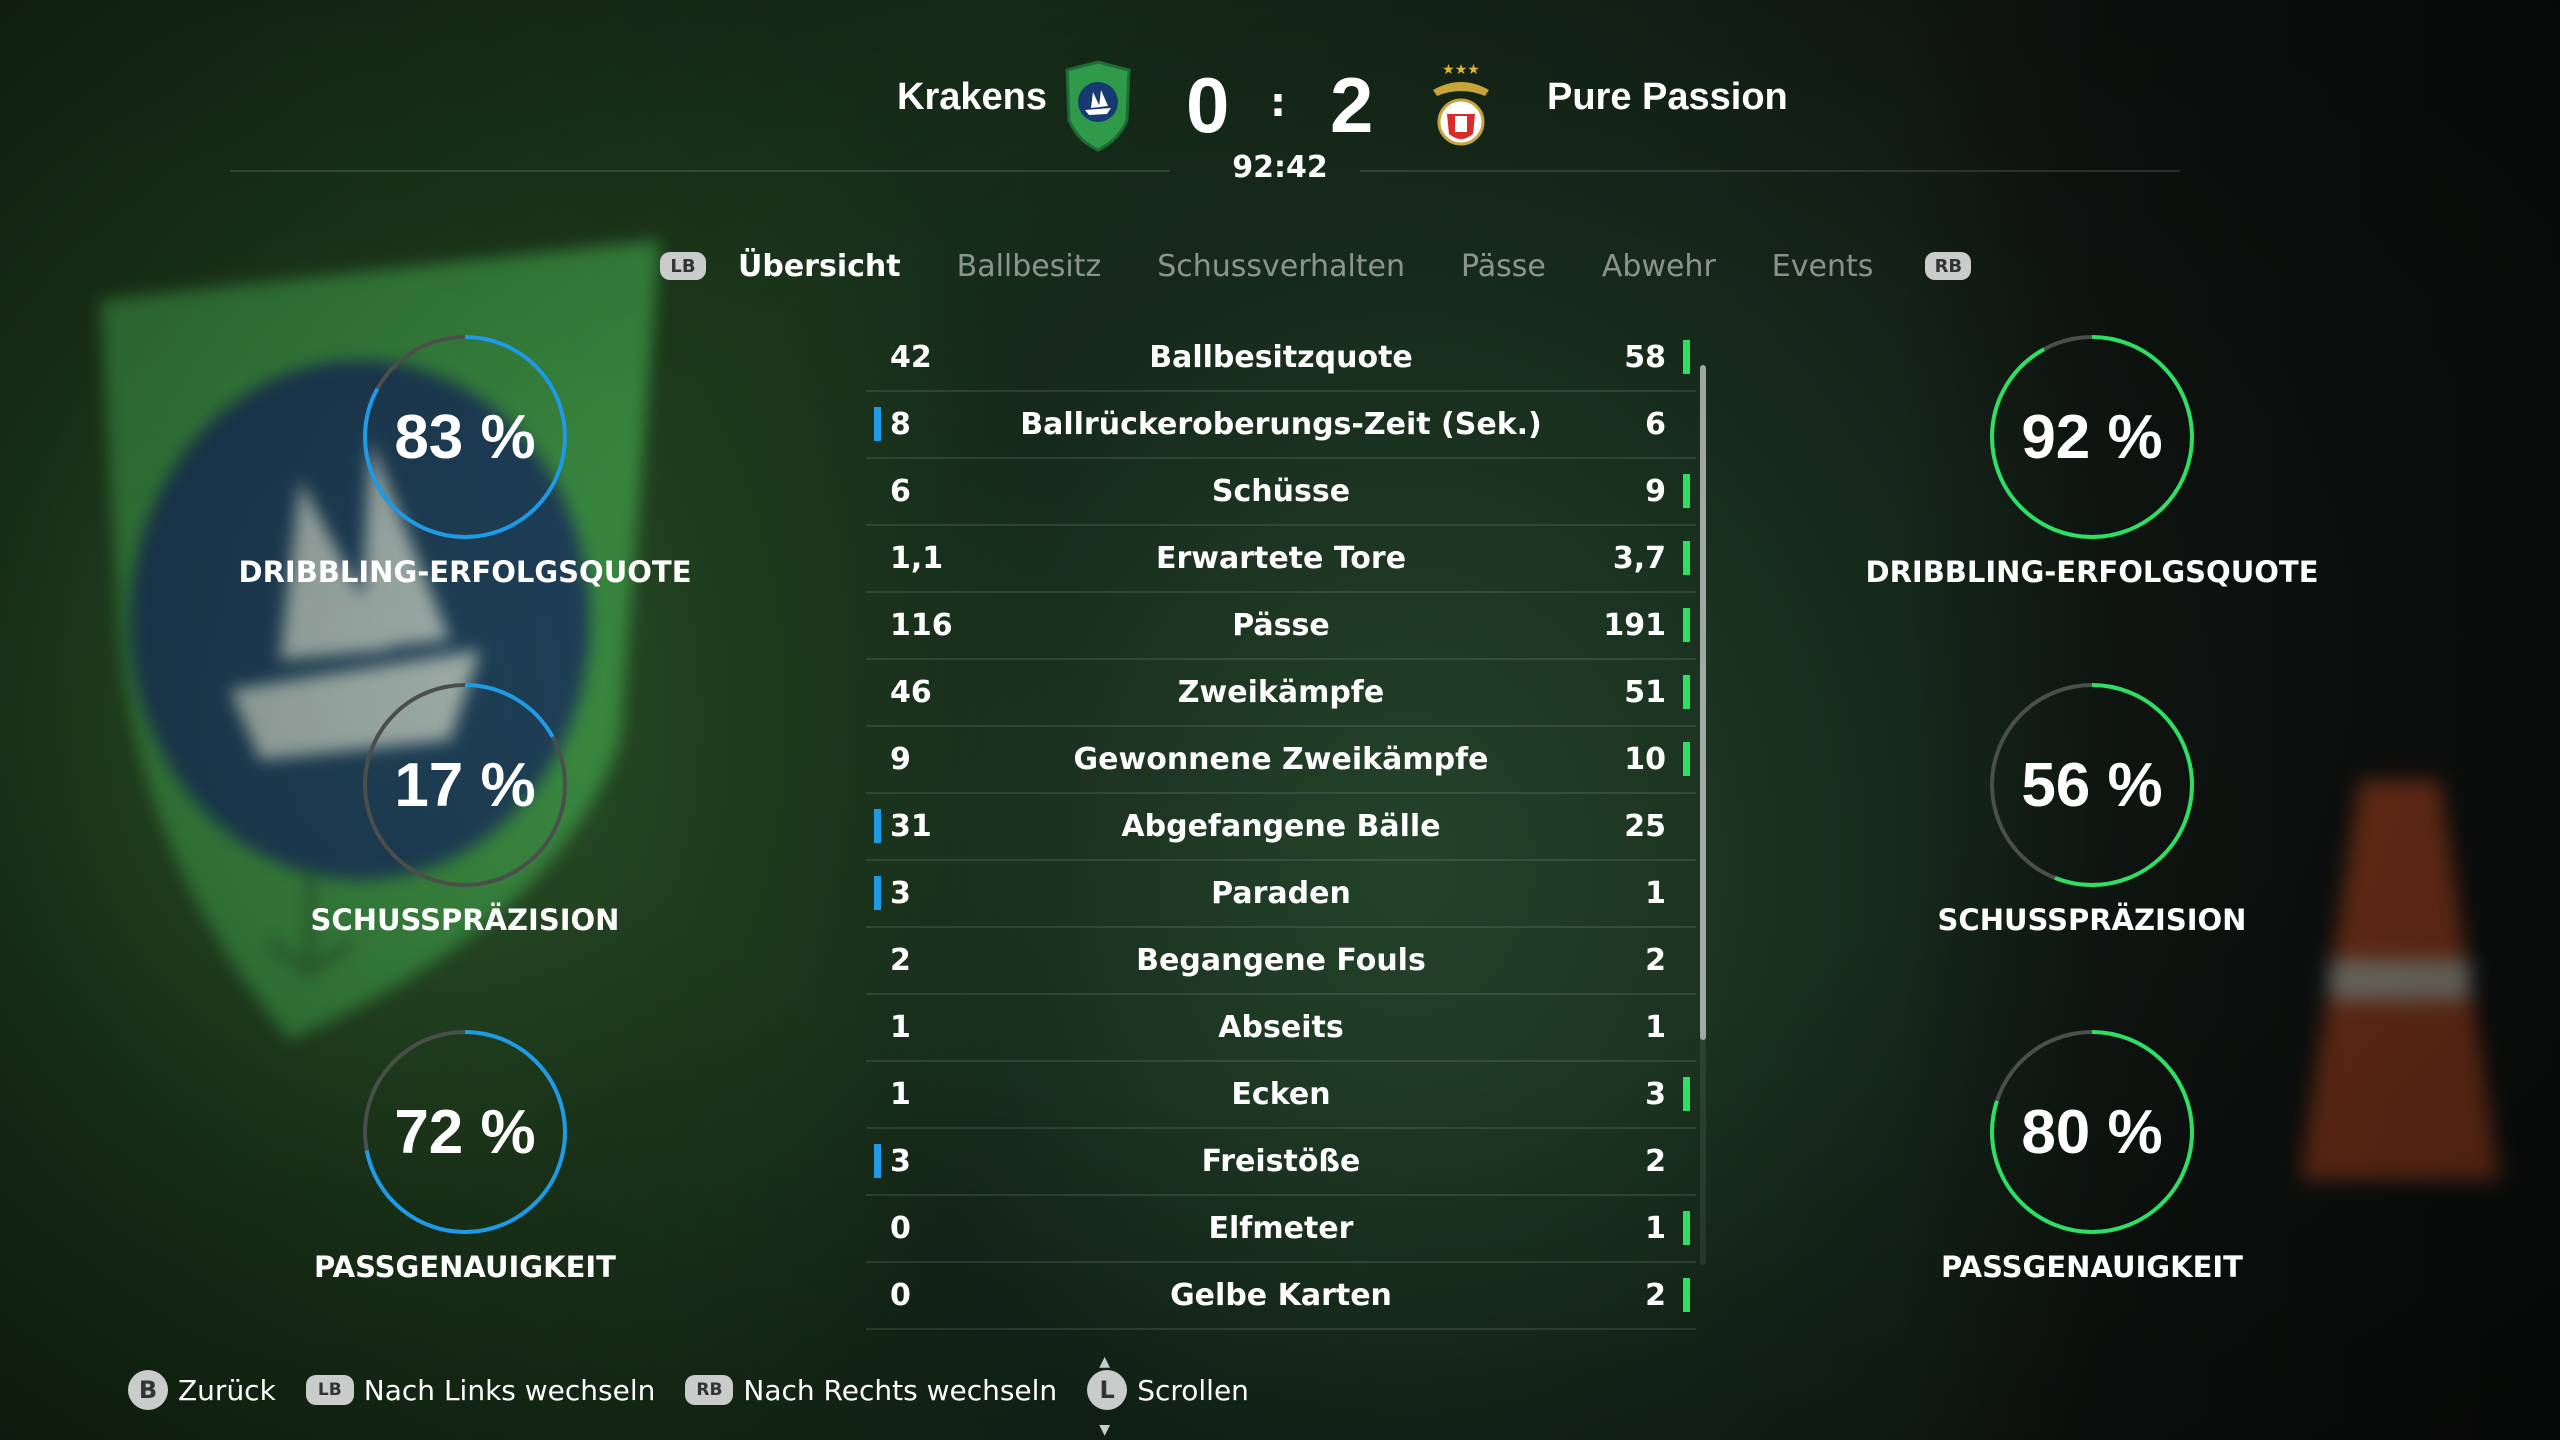 The width and height of the screenshot is (2560, 1440). I want to click on stat-label: Ecken, so click(1281, 1094).